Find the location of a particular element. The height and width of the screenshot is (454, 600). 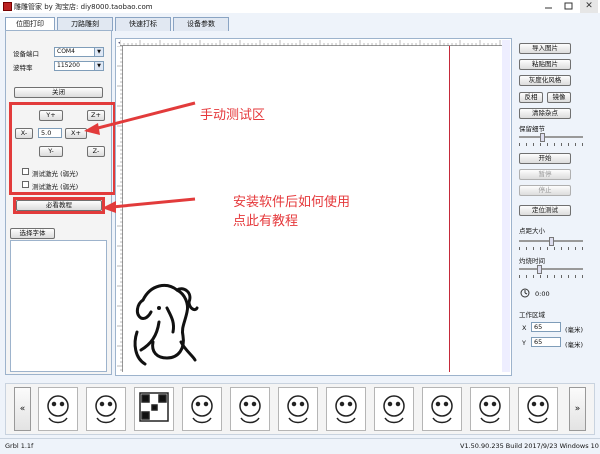

app-icon is located at coordinates (7, 6).